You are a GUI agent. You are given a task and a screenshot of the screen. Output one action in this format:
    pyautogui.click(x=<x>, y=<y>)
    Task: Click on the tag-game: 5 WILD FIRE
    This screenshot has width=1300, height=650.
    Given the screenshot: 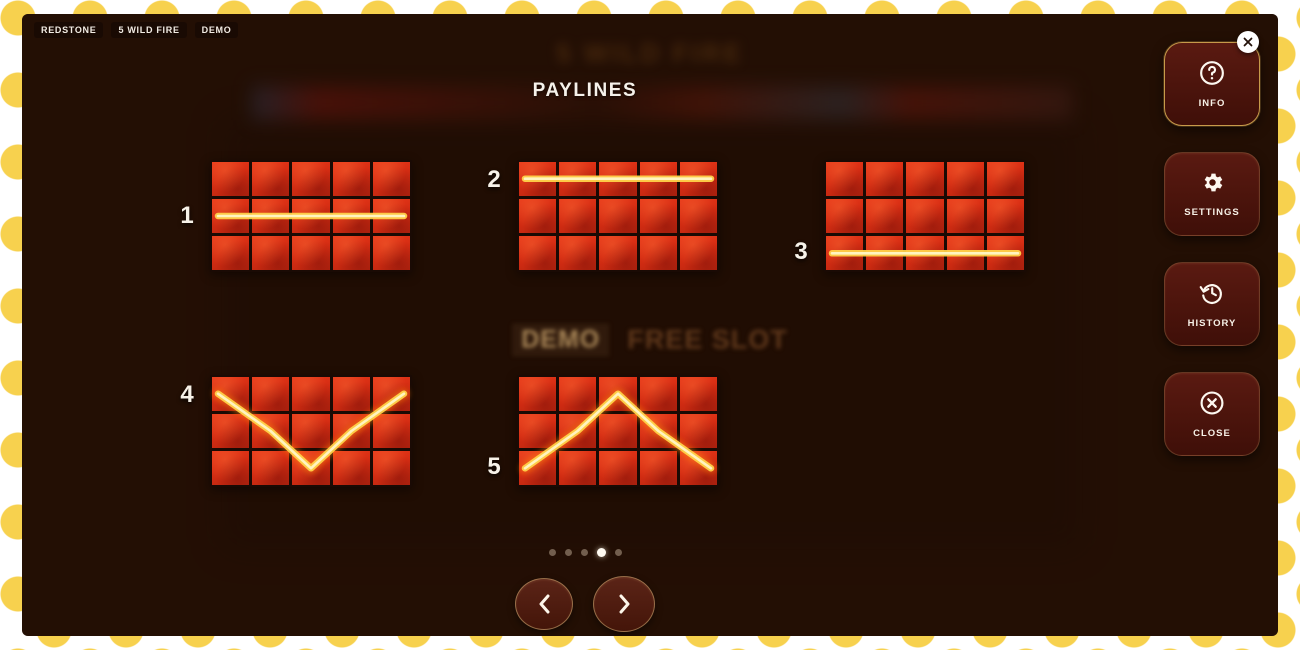 What is the action you would take?
    pyautogui.click(x=149, y=30)
    